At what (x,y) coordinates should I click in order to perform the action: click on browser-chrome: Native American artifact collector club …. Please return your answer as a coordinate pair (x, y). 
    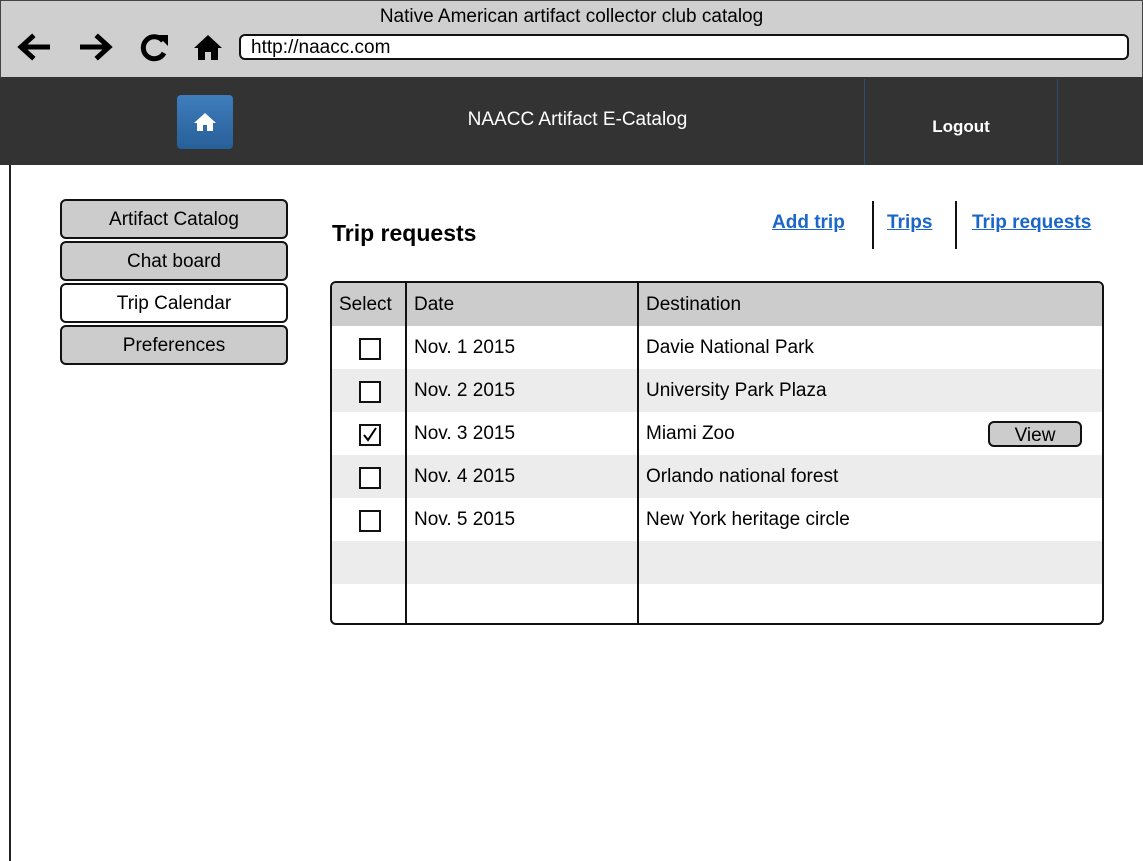
    Looking at the image, I should click on (571, 39).